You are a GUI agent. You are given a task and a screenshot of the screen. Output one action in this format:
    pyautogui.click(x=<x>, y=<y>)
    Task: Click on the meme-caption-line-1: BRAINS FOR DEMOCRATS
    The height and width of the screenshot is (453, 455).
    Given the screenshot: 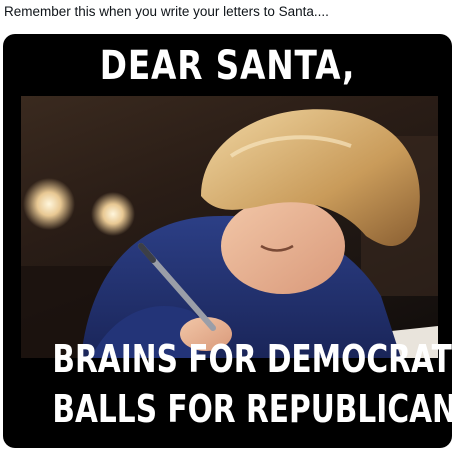 What is the action you would take?
    pyautogui.click(x=252, y=359)
    